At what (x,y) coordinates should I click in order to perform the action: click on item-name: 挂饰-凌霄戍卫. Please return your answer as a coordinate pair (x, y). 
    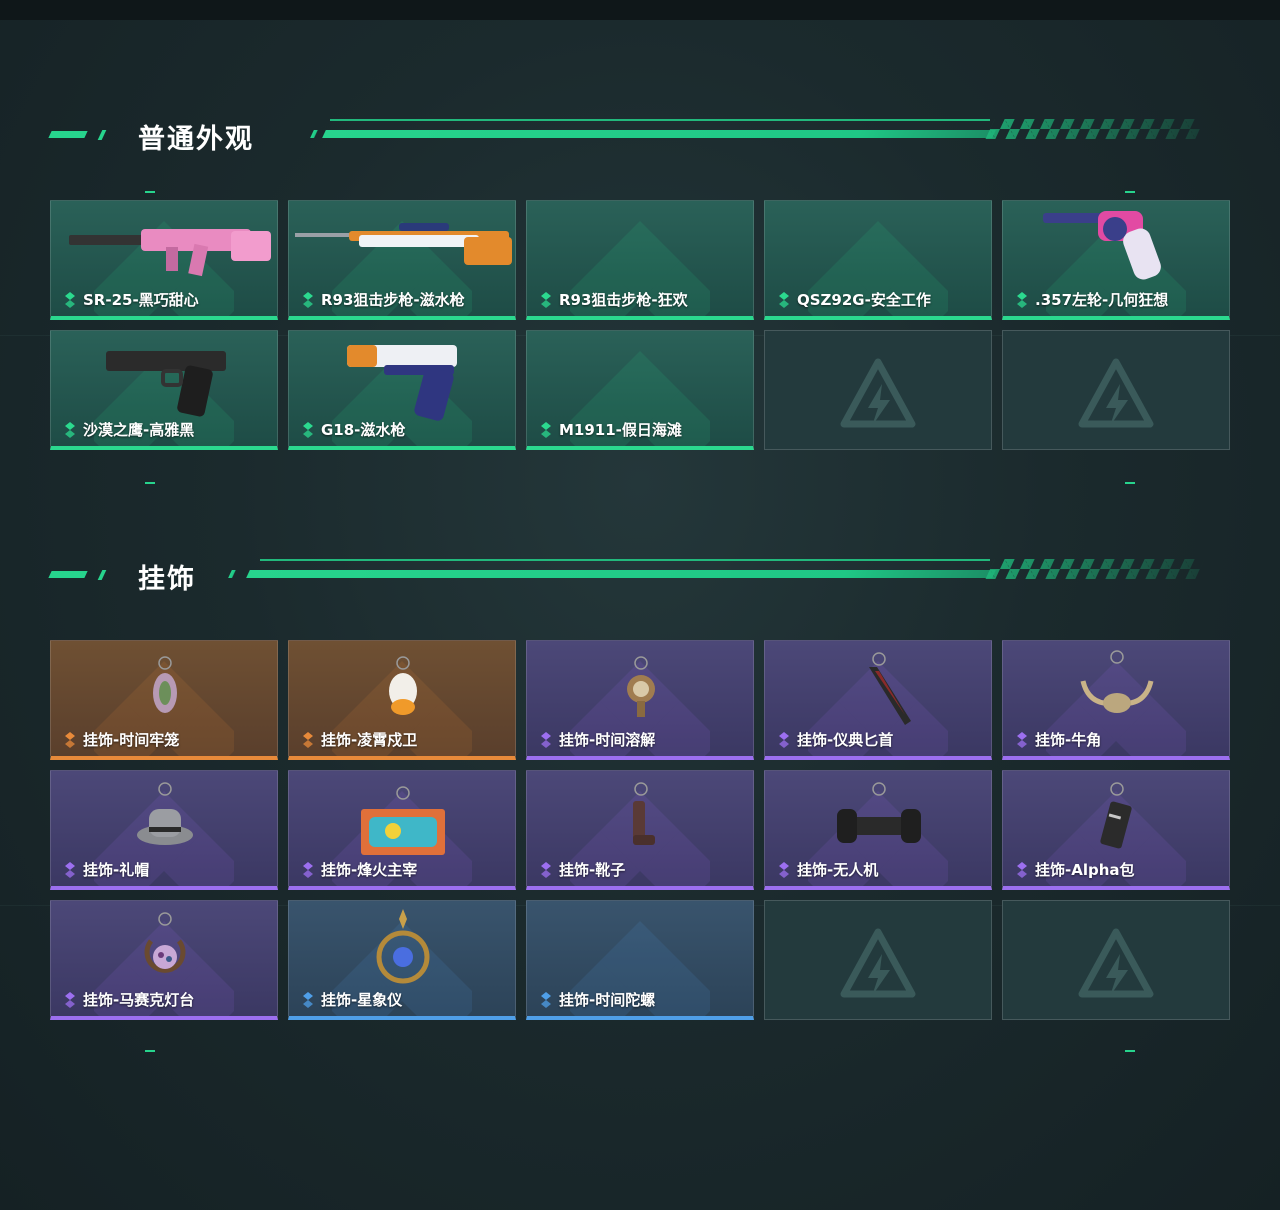
    Looking at the image, I should click on (369, 740).